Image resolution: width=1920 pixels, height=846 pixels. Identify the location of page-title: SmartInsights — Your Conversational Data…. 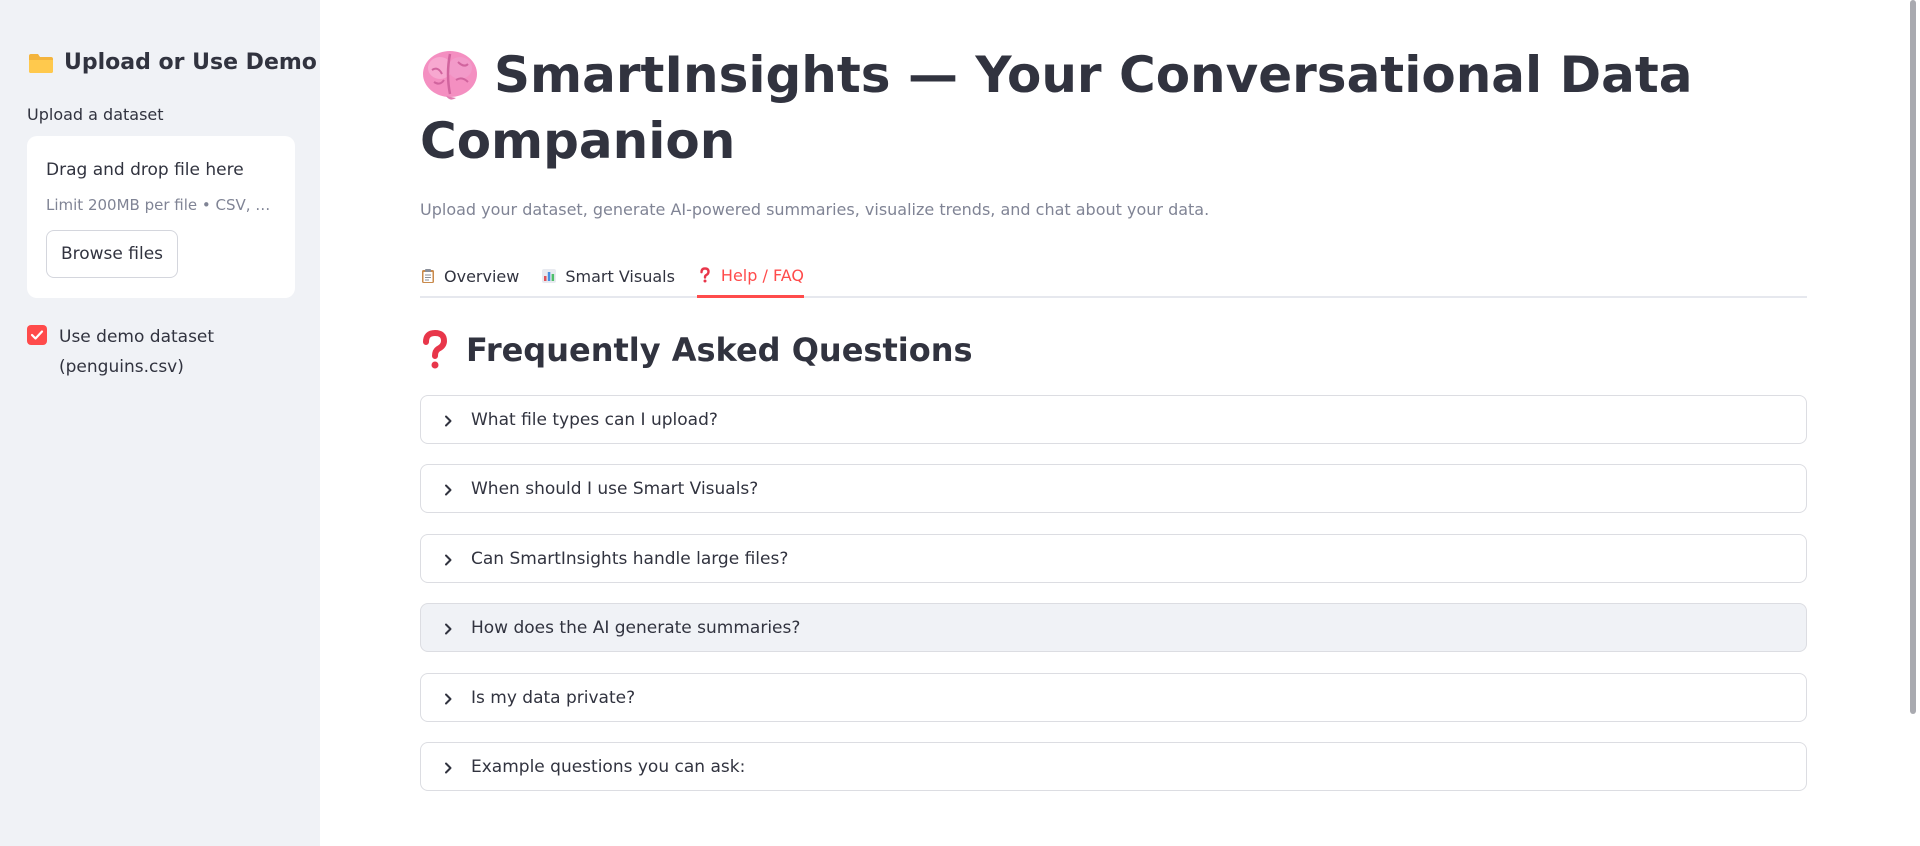
(1110, 108).